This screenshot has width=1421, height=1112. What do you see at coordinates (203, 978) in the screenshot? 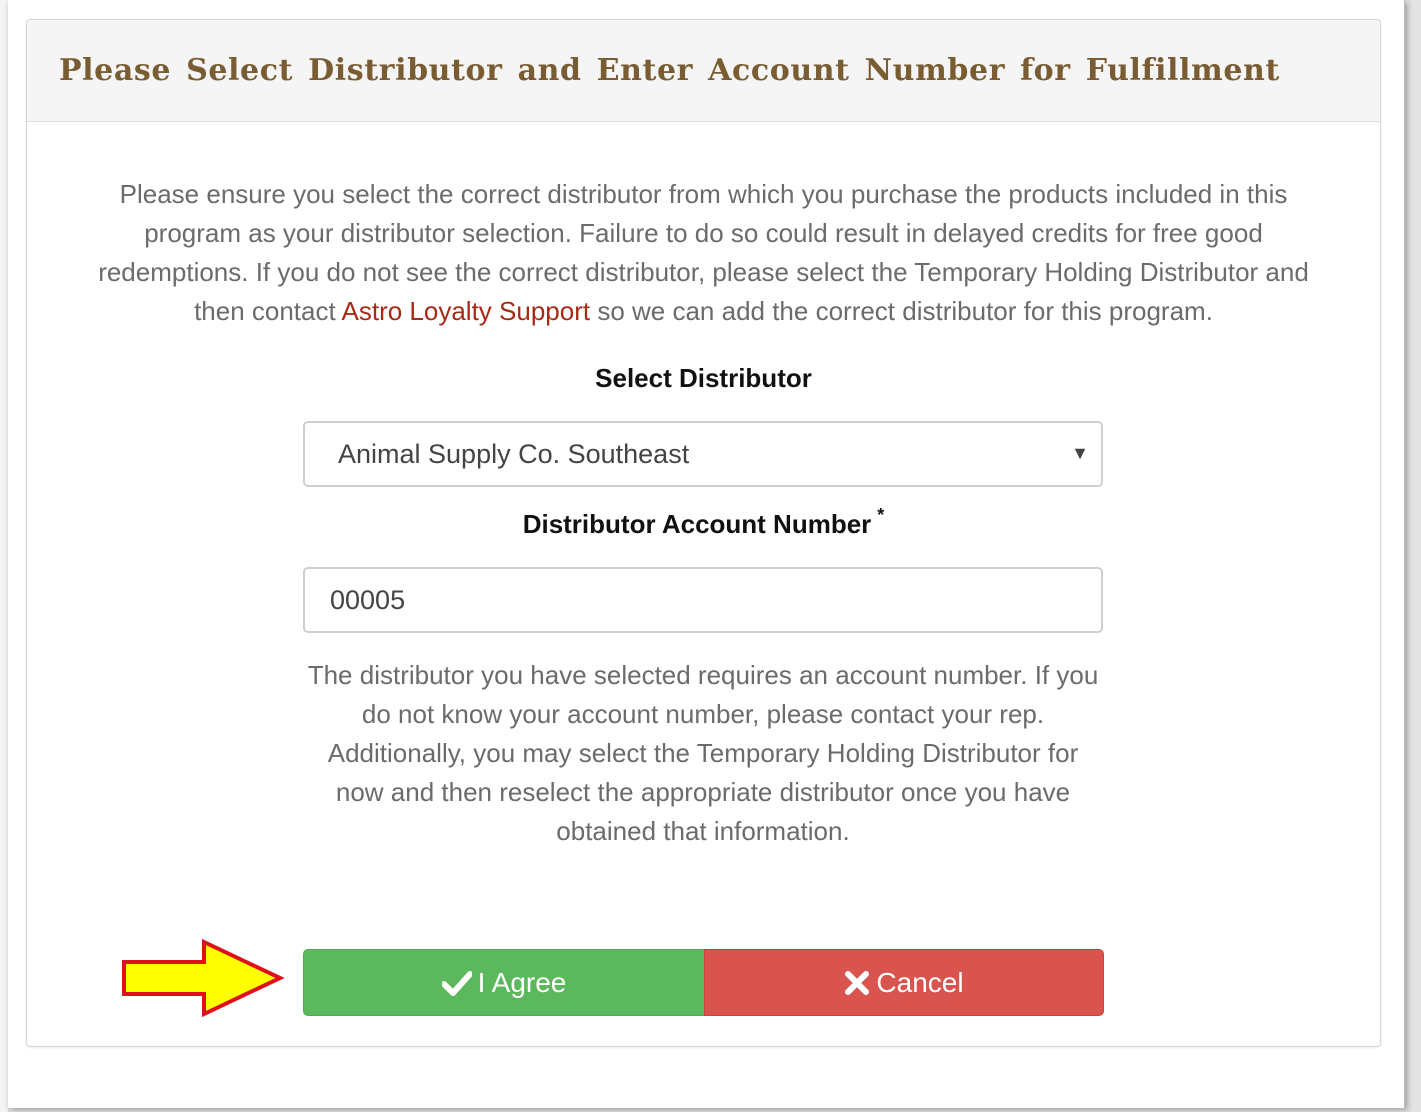
I see `pointer-arrow-icon` at bounding box center [203, 978].